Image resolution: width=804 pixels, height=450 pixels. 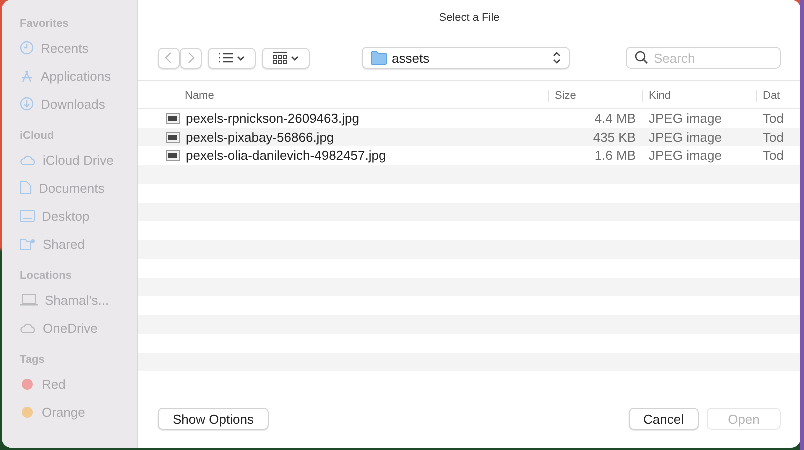 I want to click on sidebar-item: Documents, so click(x=78, y=188).